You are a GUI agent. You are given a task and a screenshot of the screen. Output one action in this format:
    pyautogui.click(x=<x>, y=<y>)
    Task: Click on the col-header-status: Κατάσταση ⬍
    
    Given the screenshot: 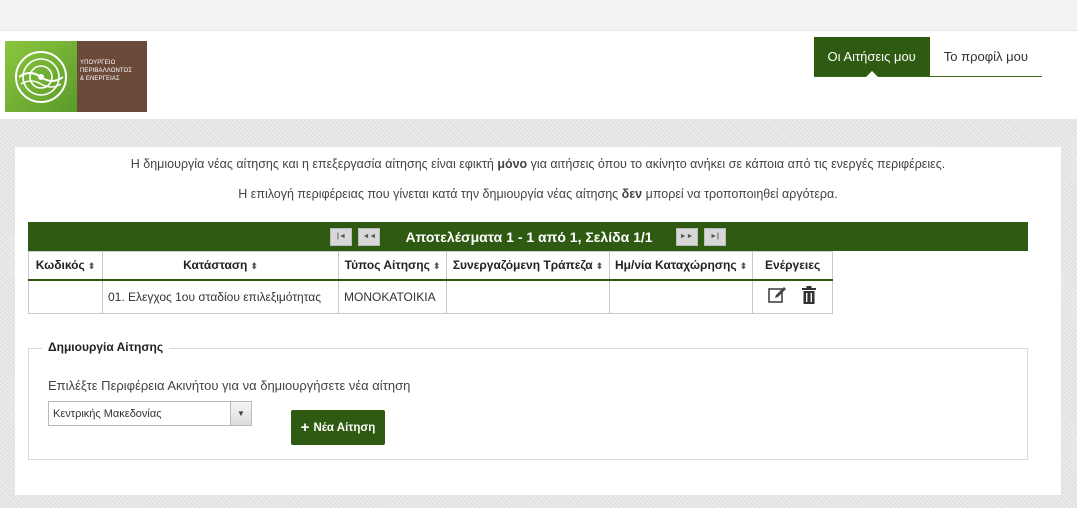 What is the action you would take?
    pyautogui.click(x=220, y=266)
    